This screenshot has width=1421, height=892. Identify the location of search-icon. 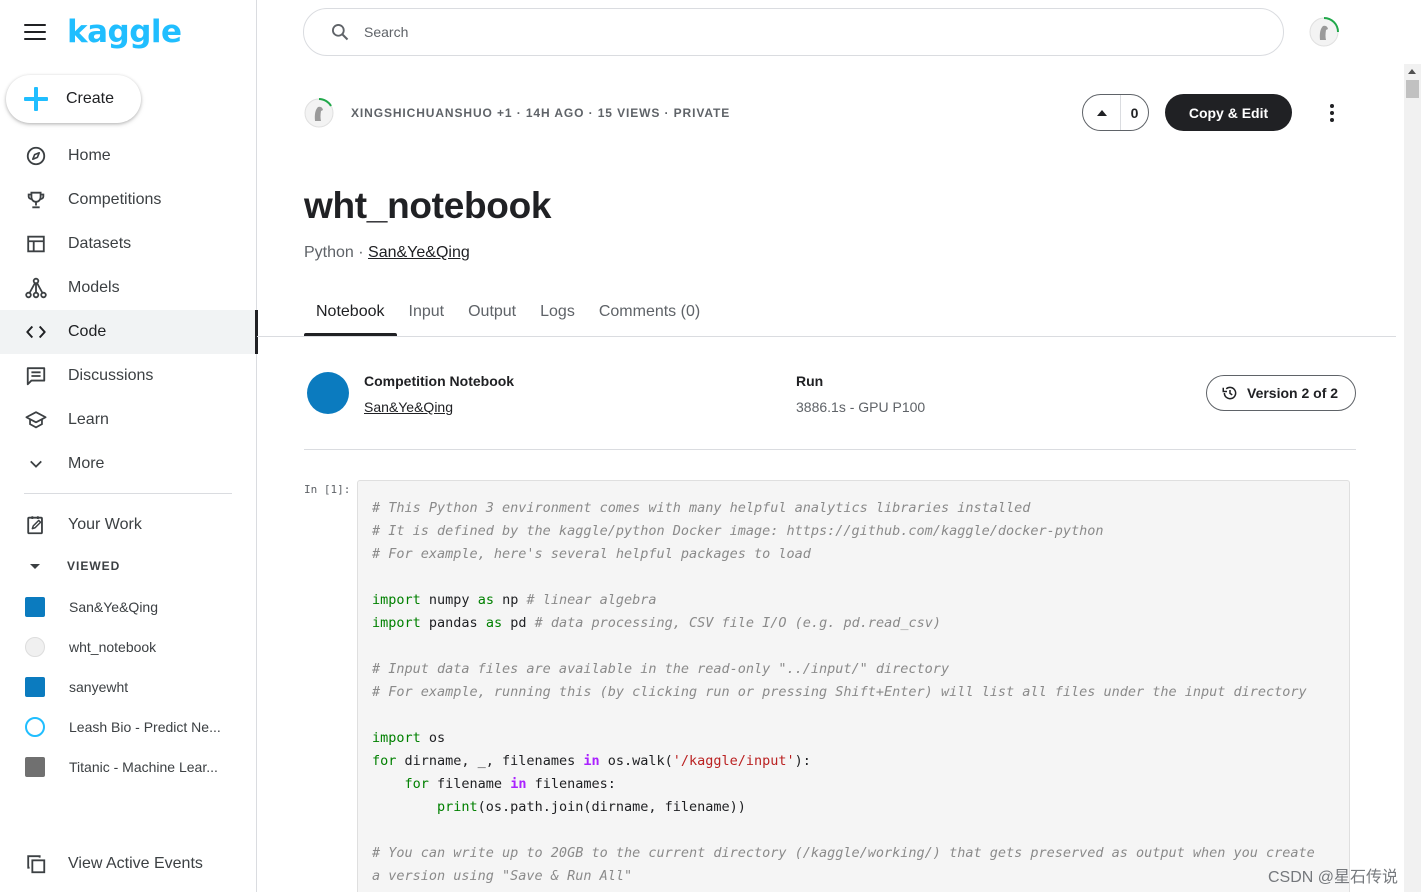
(340, 32).